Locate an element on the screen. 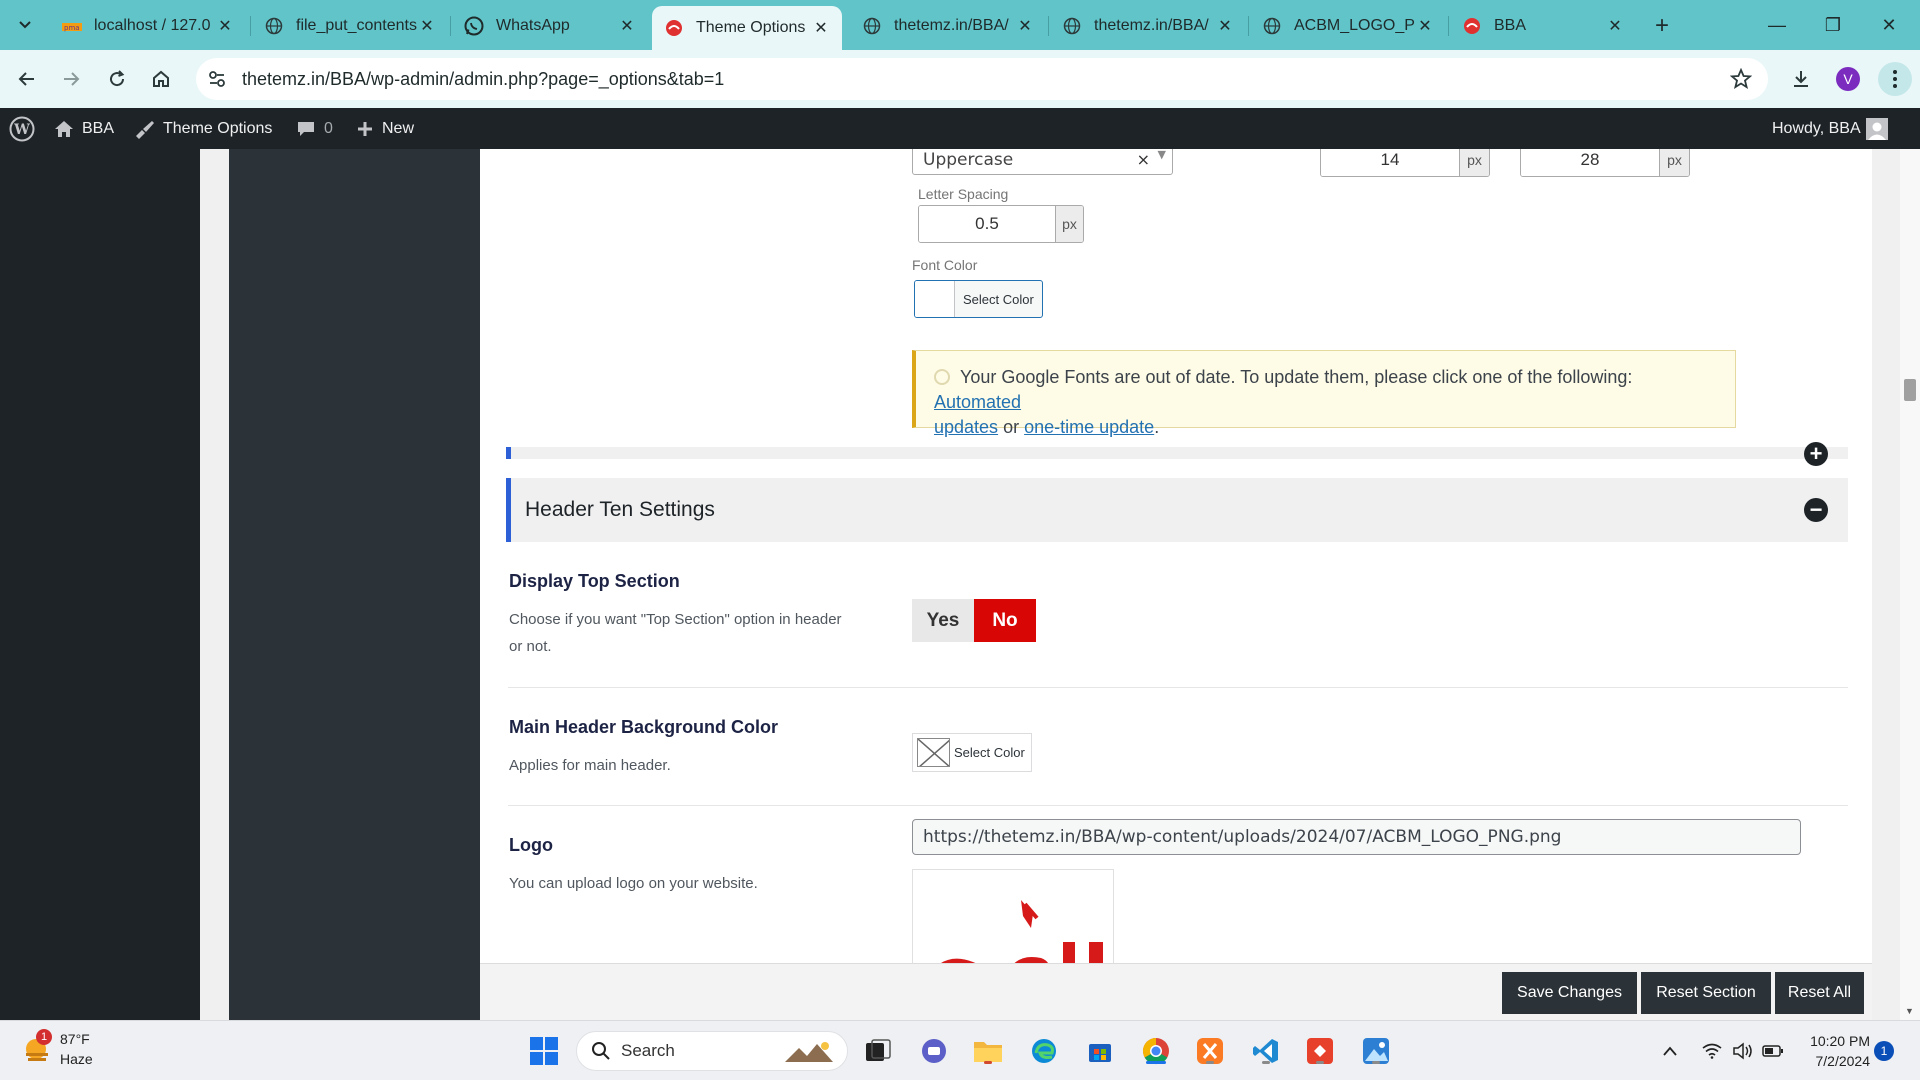  tab-file-put-contents: file_put_contents ✕ is located at coordinates (350, 26).